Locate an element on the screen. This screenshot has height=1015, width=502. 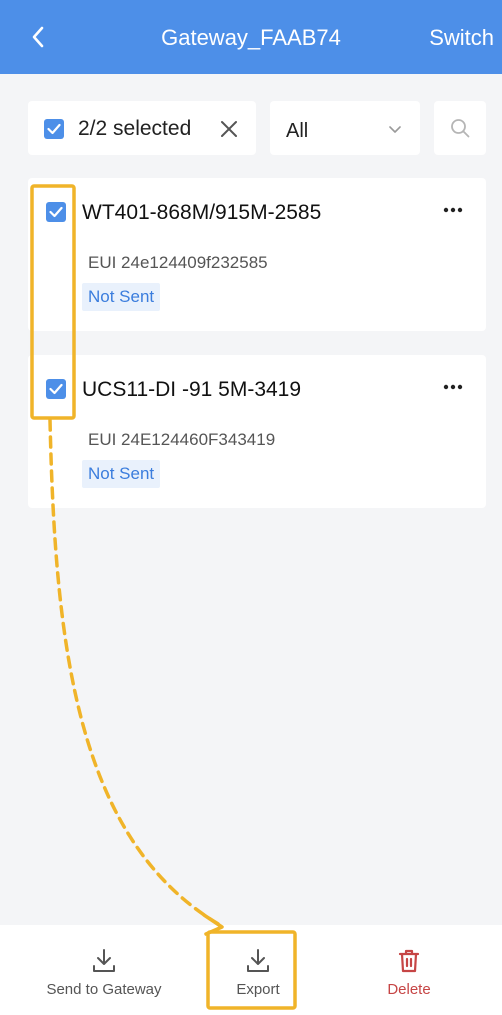
clear-selection-button is located at coordinates (229, 129).